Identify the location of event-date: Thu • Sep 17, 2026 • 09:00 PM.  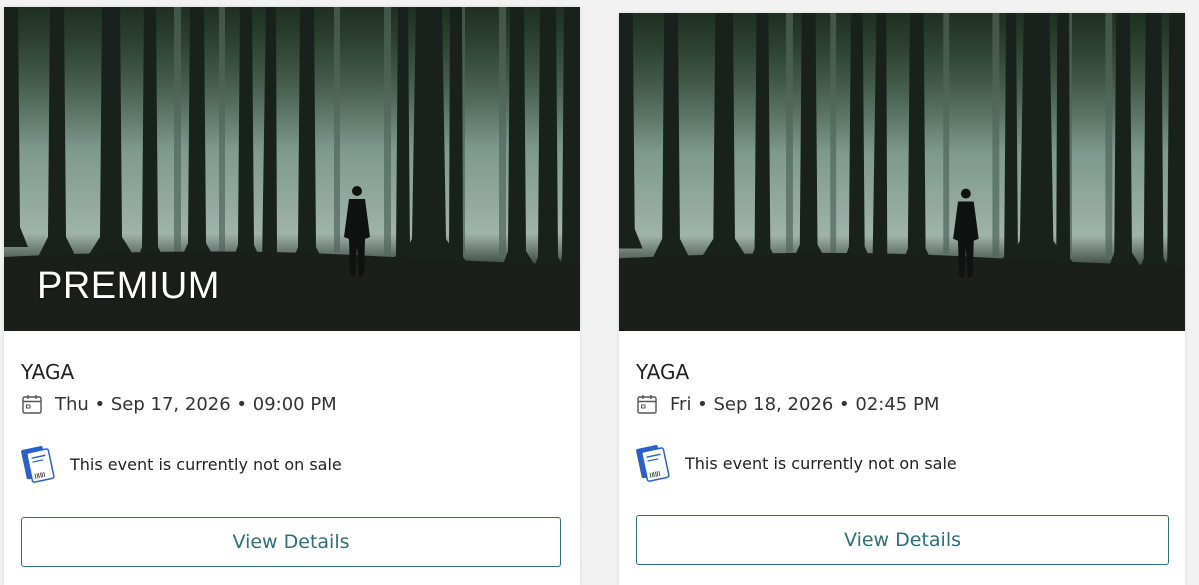
(196, 404).